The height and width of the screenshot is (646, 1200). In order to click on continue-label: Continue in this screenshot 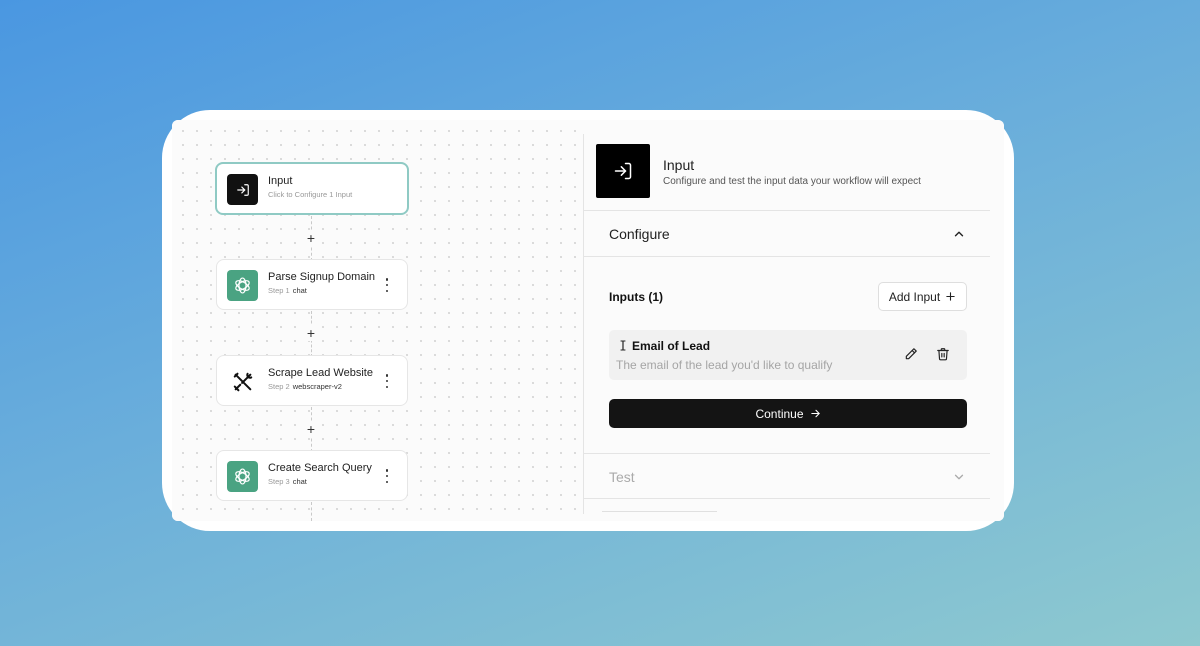, I will do `click(779, 413)`.